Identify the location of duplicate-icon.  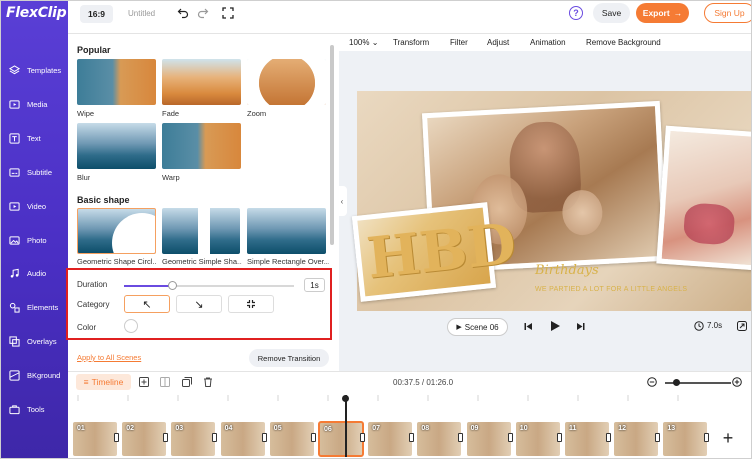
(187, 383).